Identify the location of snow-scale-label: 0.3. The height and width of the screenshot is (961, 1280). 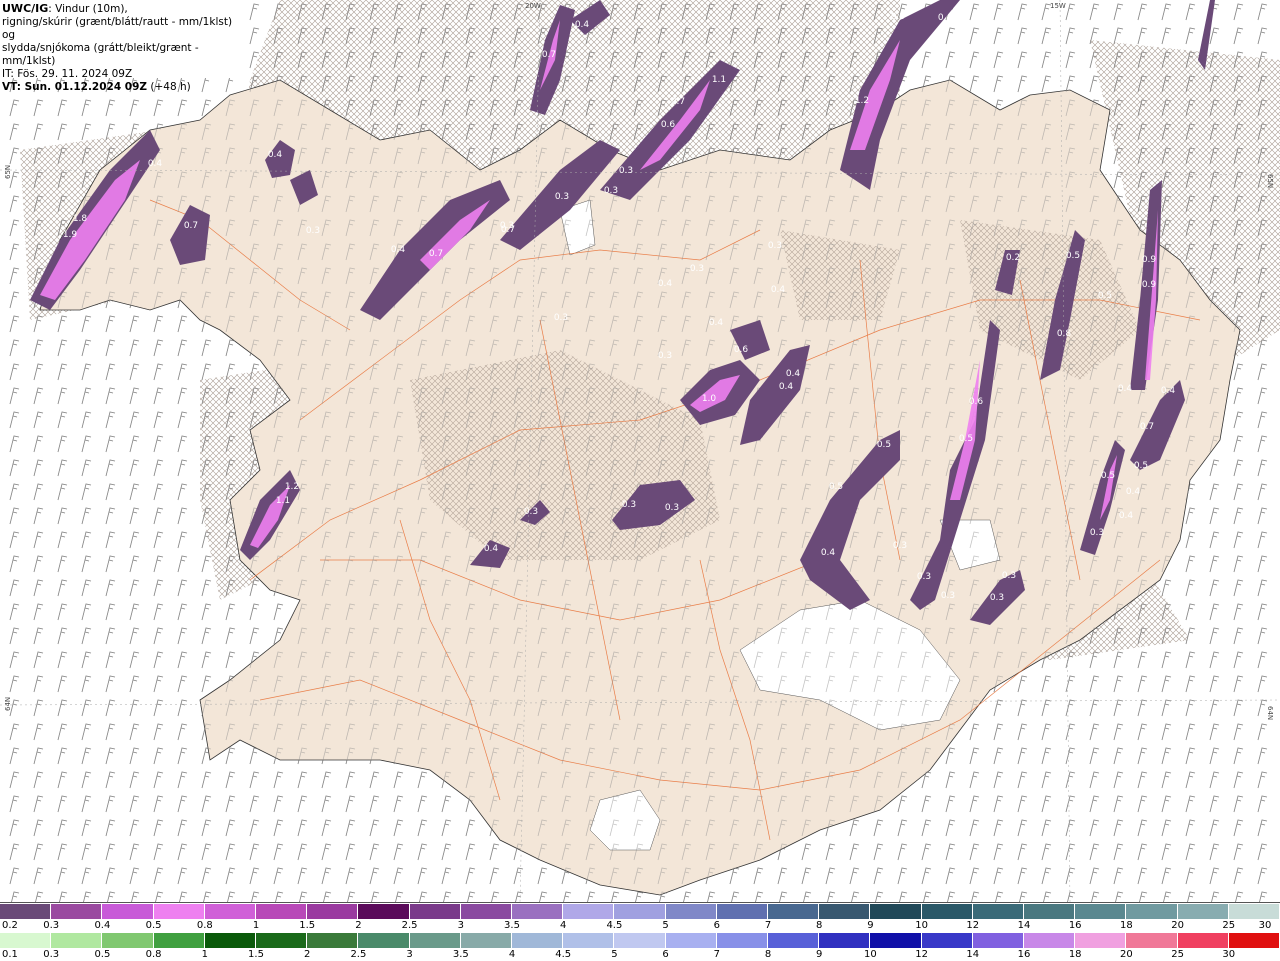
(51, 925).